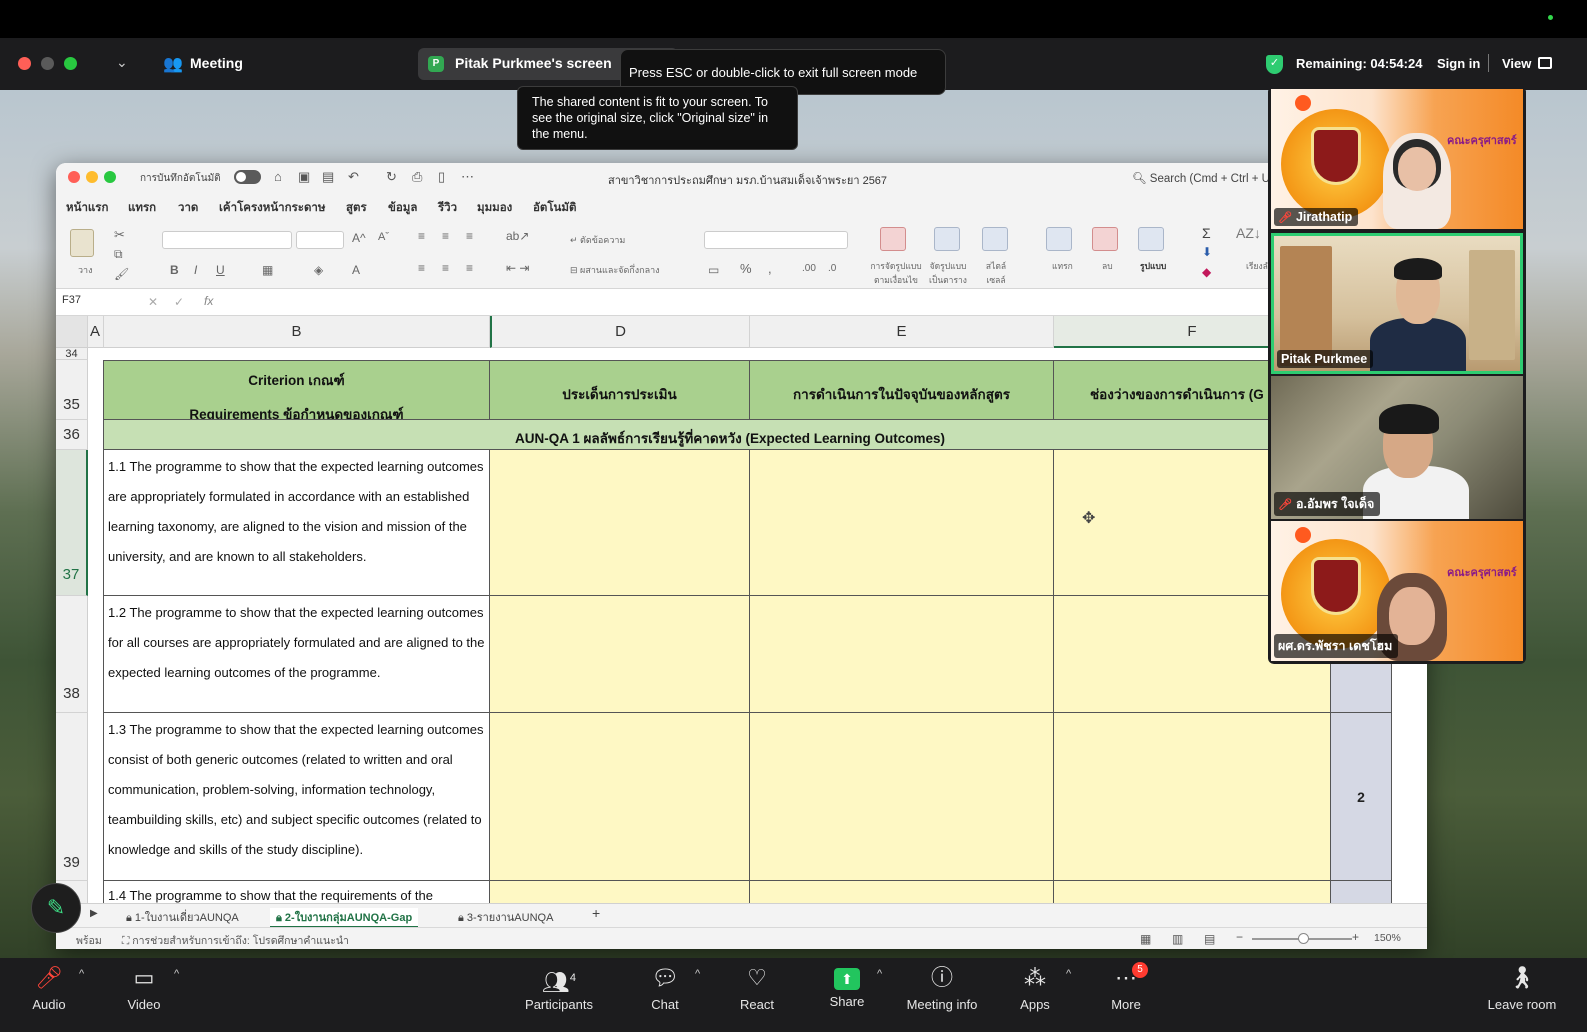 The width and height of the screenshot is (1587, 1032). Describe the element at coordinates (447, 208) in the screenshot. I see `tab-review: รีวิว` at that location.